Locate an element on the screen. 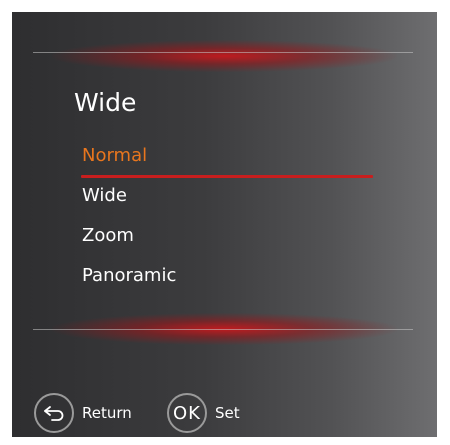  footer-hints: Return OK Set is located at coordinates (224, 412).